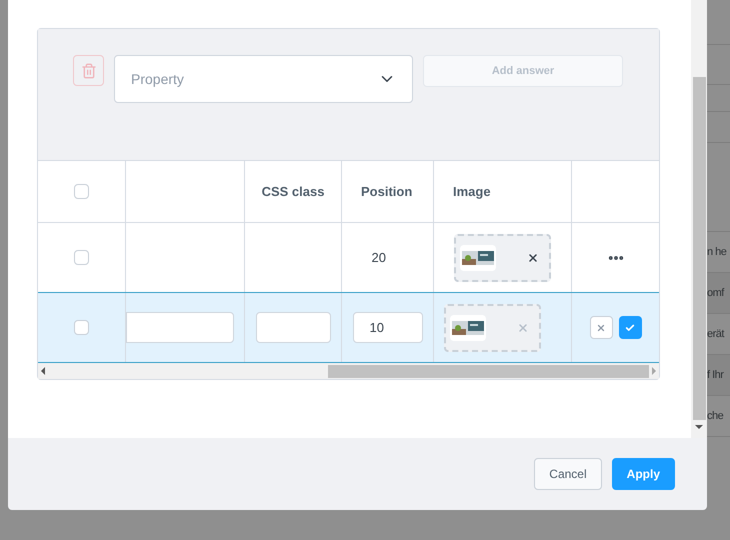 This screenshot has height=540, width=730. What do you see at coordinates (472, 191) in the screenshot?
I see `column-header: Image` at bounding box center [472, 191].